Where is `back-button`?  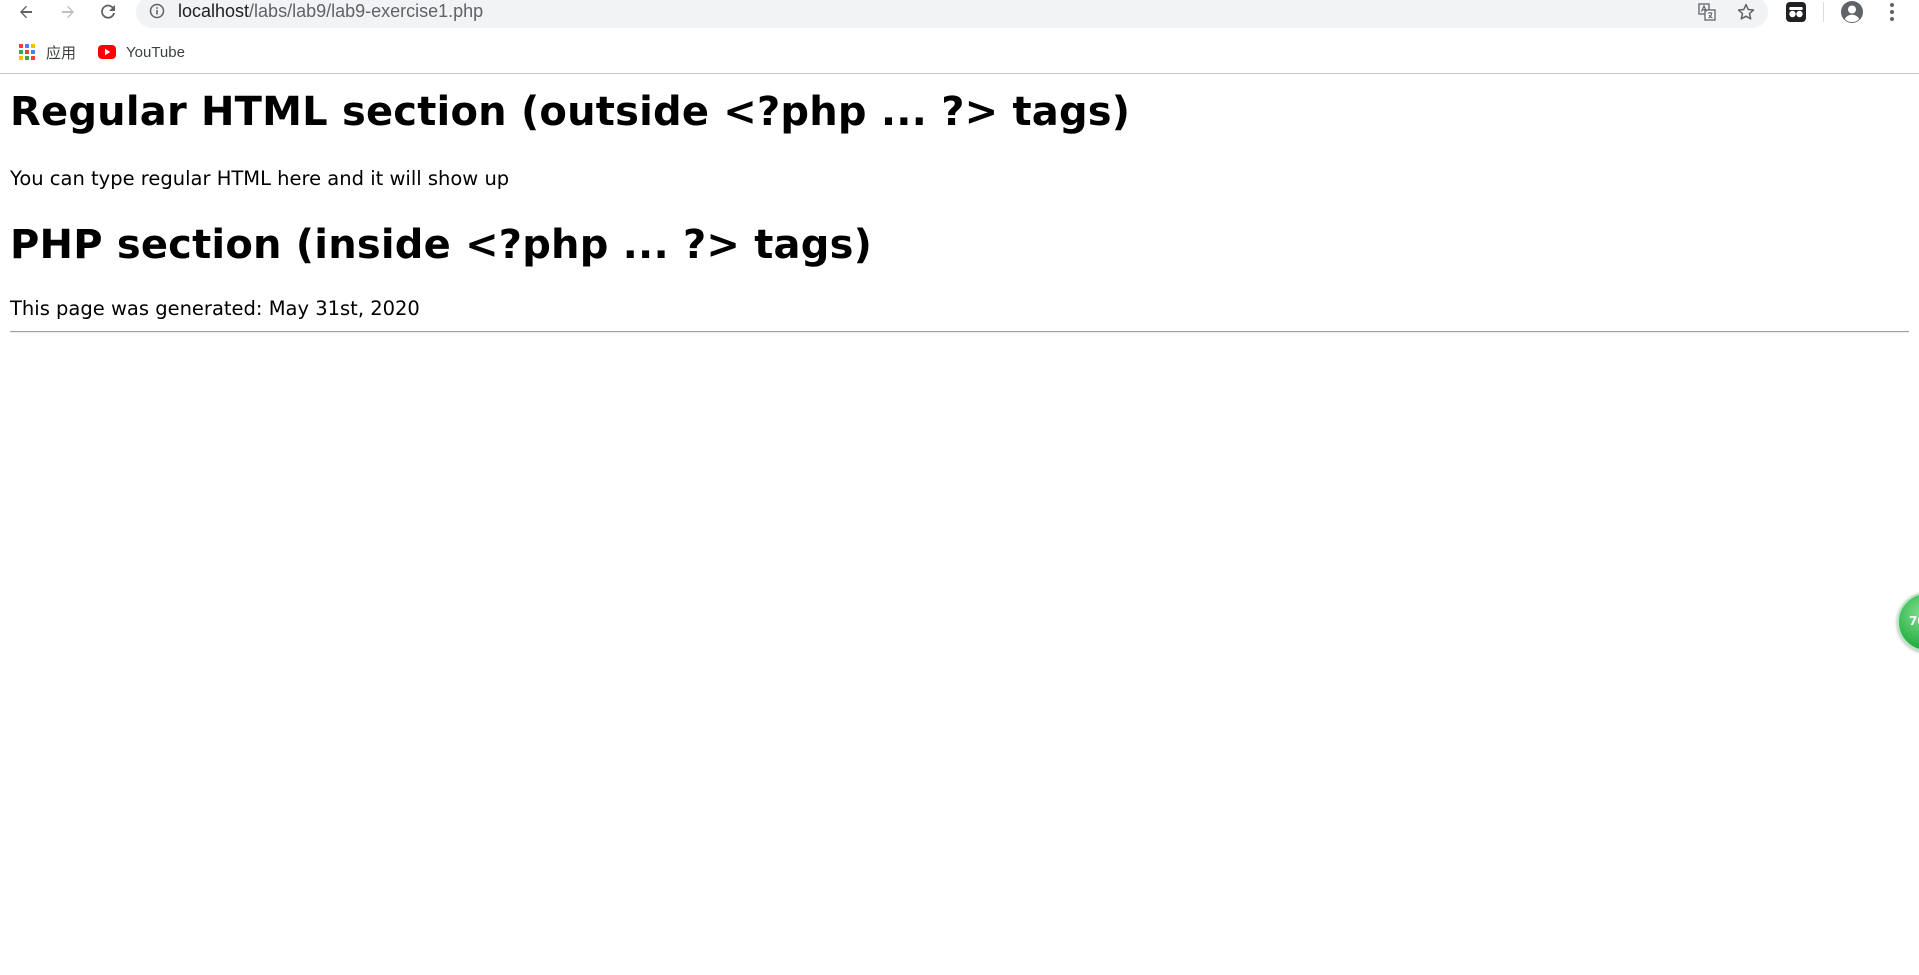
back-button is located at coordinates (26, 12).